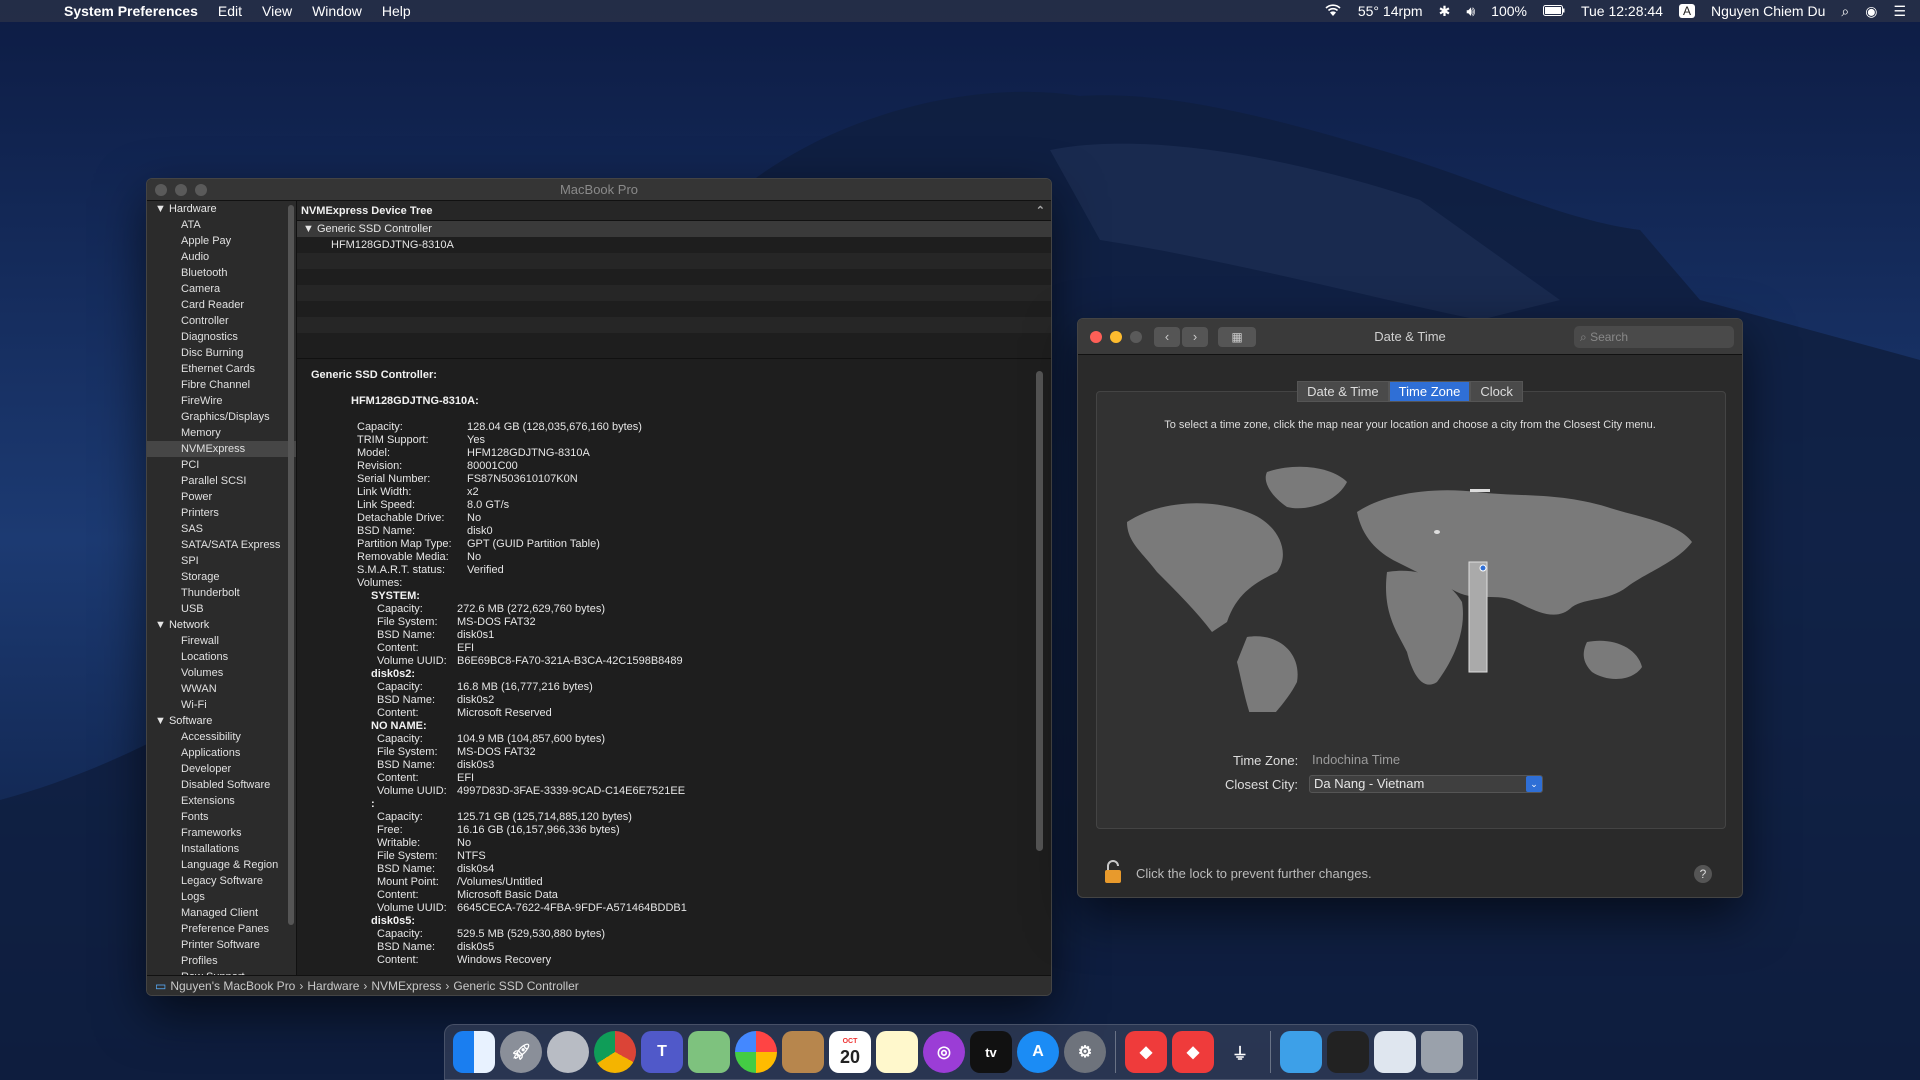 This screenshot has height=1080, width=1920. Describe the element at coordinates (1193, 1052) in the screenshot. I see `anydesk2-icon: ◆` at that location.